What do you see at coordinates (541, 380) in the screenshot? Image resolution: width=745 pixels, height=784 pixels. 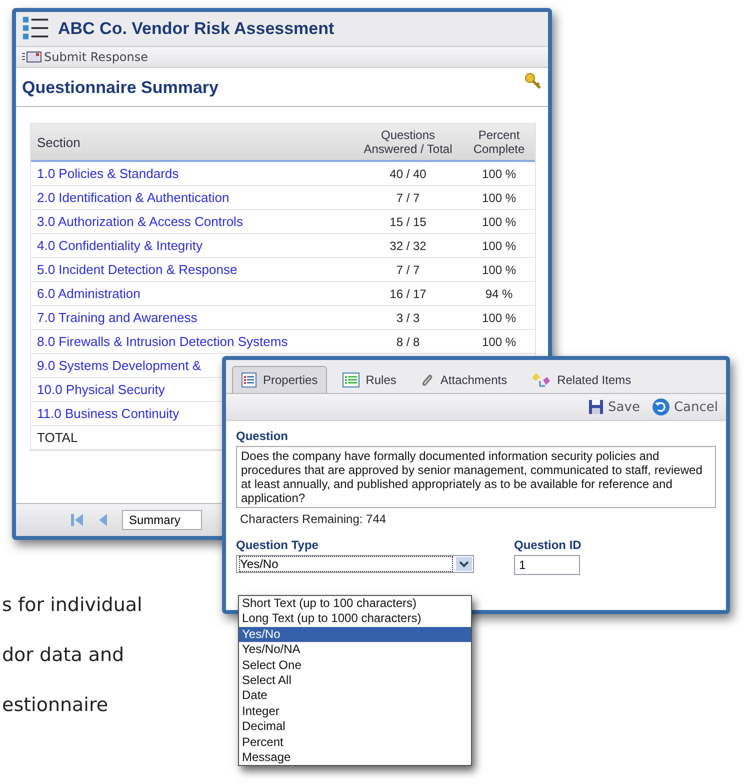 I see `related-items-icon` at bounding box center [541, 380].